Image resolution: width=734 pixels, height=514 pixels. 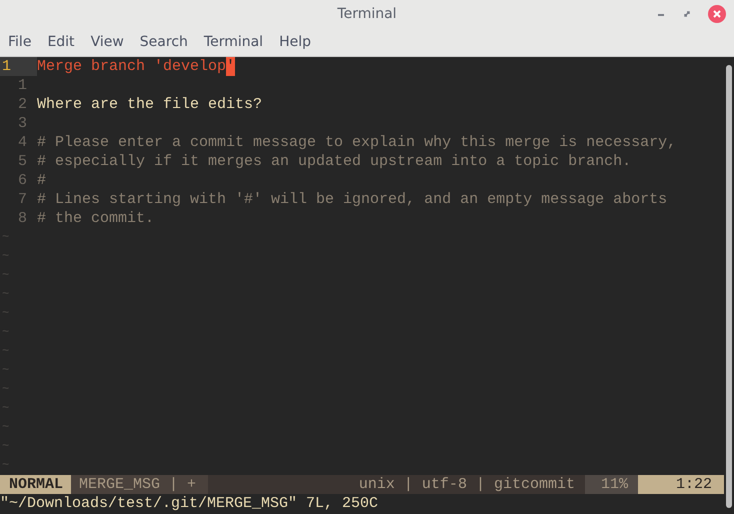 What do you see at coordinates (295, 42) in the screenshot?
I see `menu-item: Help` at bounding box center [295, 42].